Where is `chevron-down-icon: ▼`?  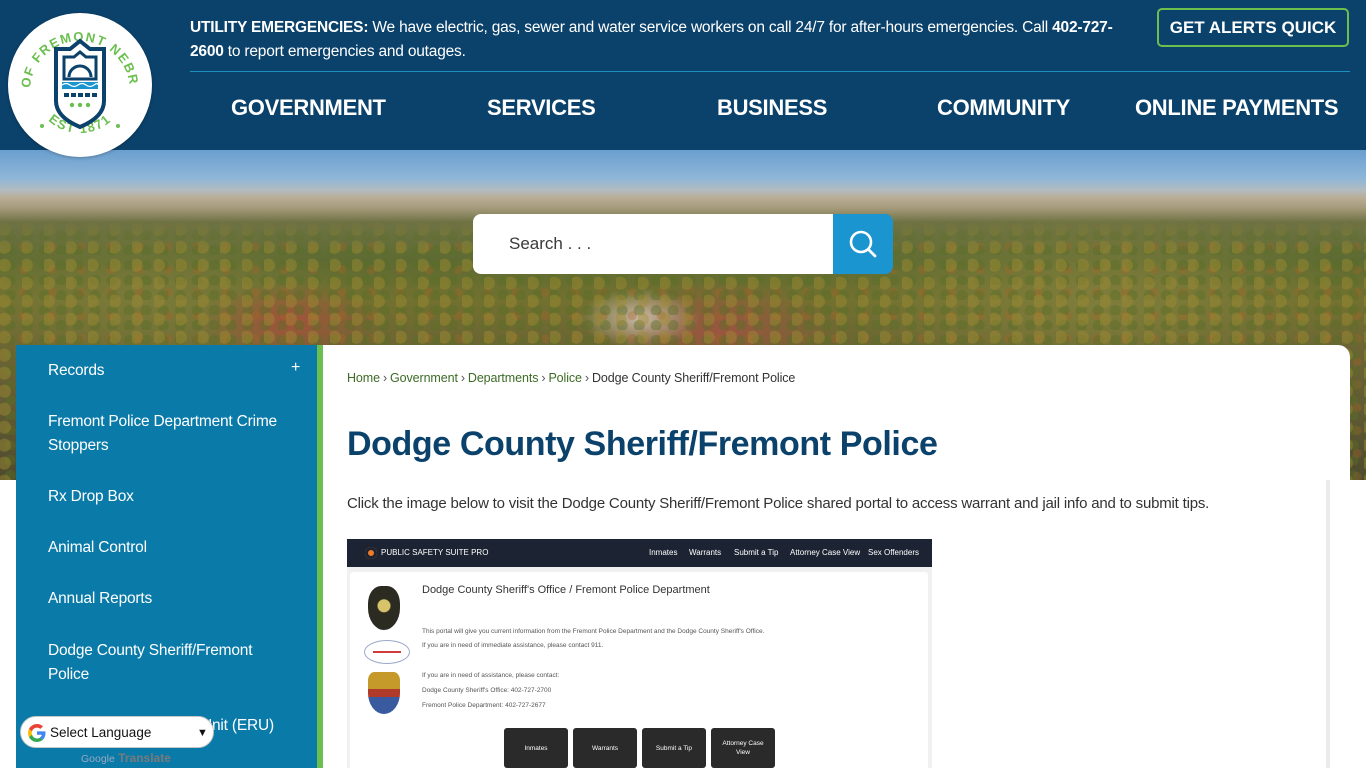
chevron-down-icon: ▼ is located at coordinates (202, 733).